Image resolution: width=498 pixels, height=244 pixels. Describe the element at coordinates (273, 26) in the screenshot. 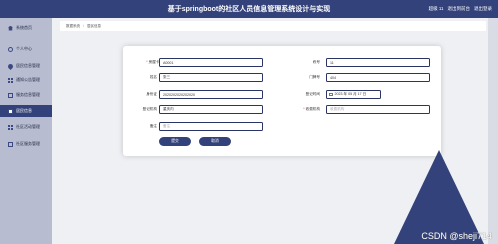

I see `breadcrumb: 数据系统 / 居民信息` at that location.